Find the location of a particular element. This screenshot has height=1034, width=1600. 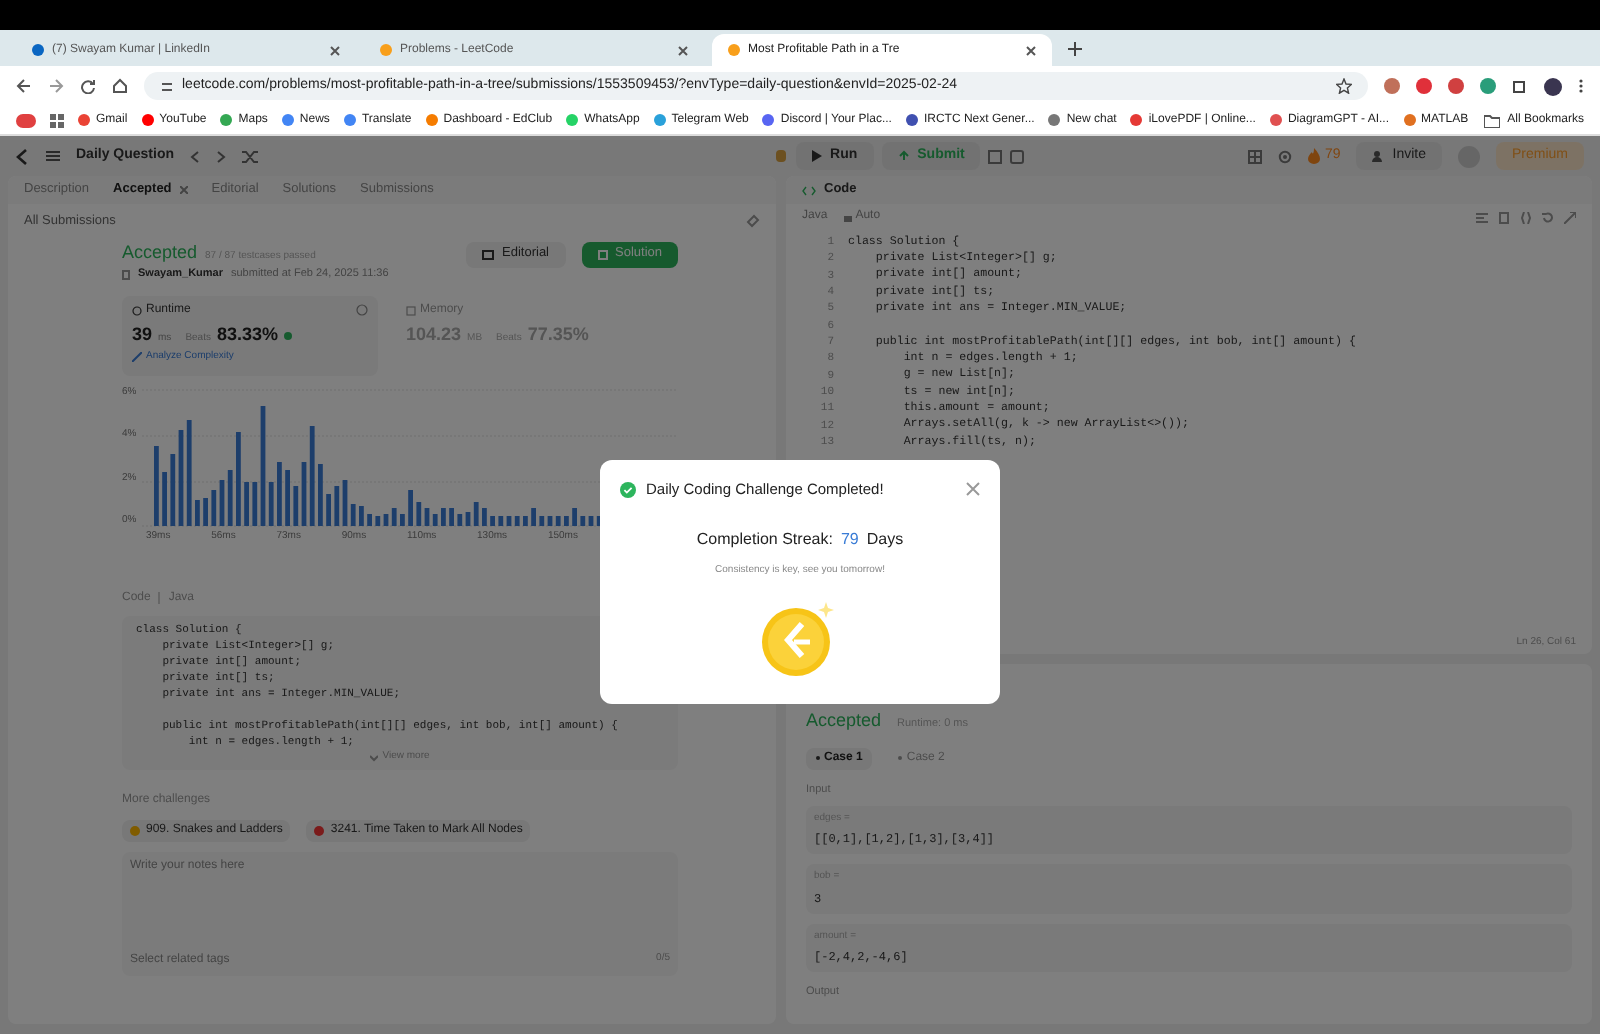

submission-status: Accepted is located at coordinates (160, 252).